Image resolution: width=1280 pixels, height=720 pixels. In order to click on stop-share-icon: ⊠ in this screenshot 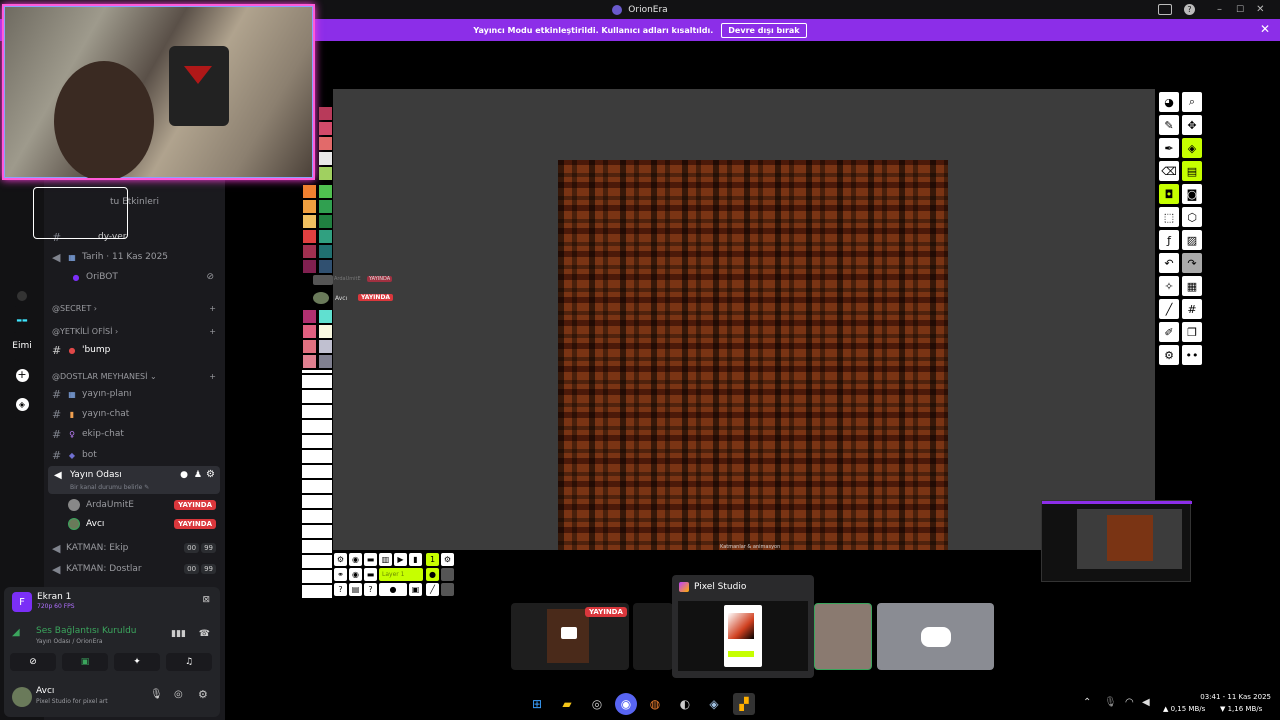, I will do `click(206, 600)`.